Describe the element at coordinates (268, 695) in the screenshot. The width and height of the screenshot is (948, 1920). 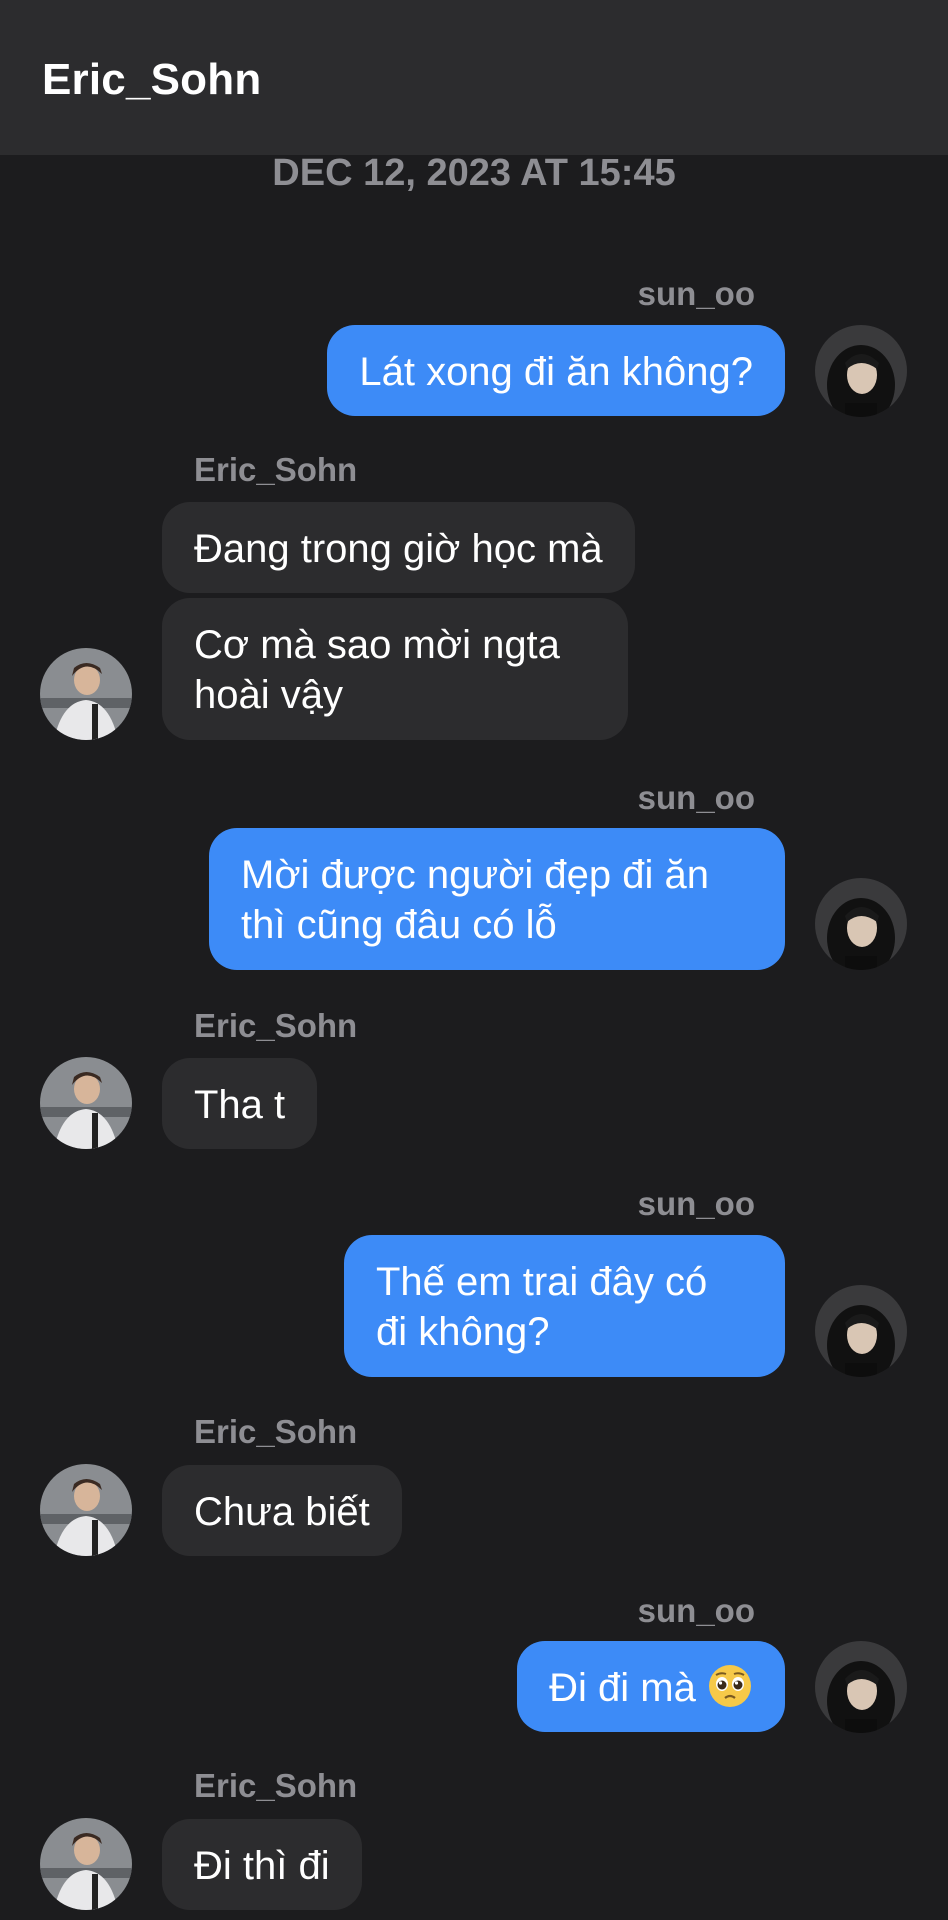
I see `message-text-line: hoài vậy` at that location.